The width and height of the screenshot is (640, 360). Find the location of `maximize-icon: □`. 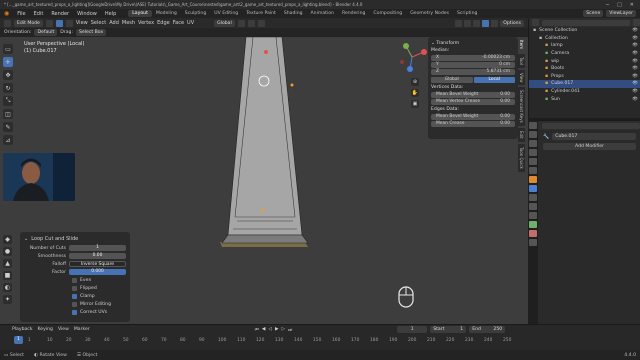

maximize-icon: □ is located at coordinates (619, 5).